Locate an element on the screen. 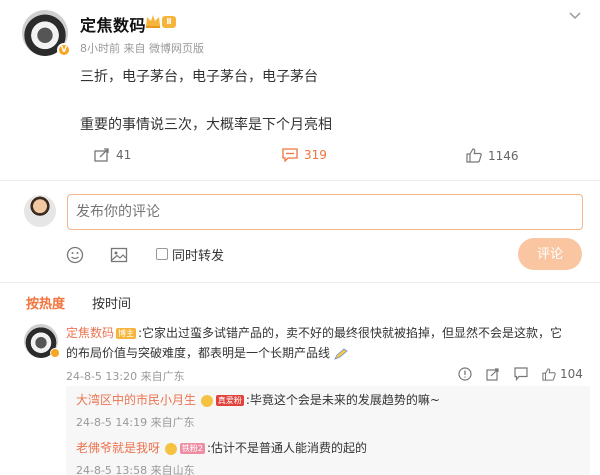 This screenshot has height=475, width=600. comment-text-line2: 的布局价值与突破难度，都表明是一个长期产品线 is located at coordinates (198, 353).